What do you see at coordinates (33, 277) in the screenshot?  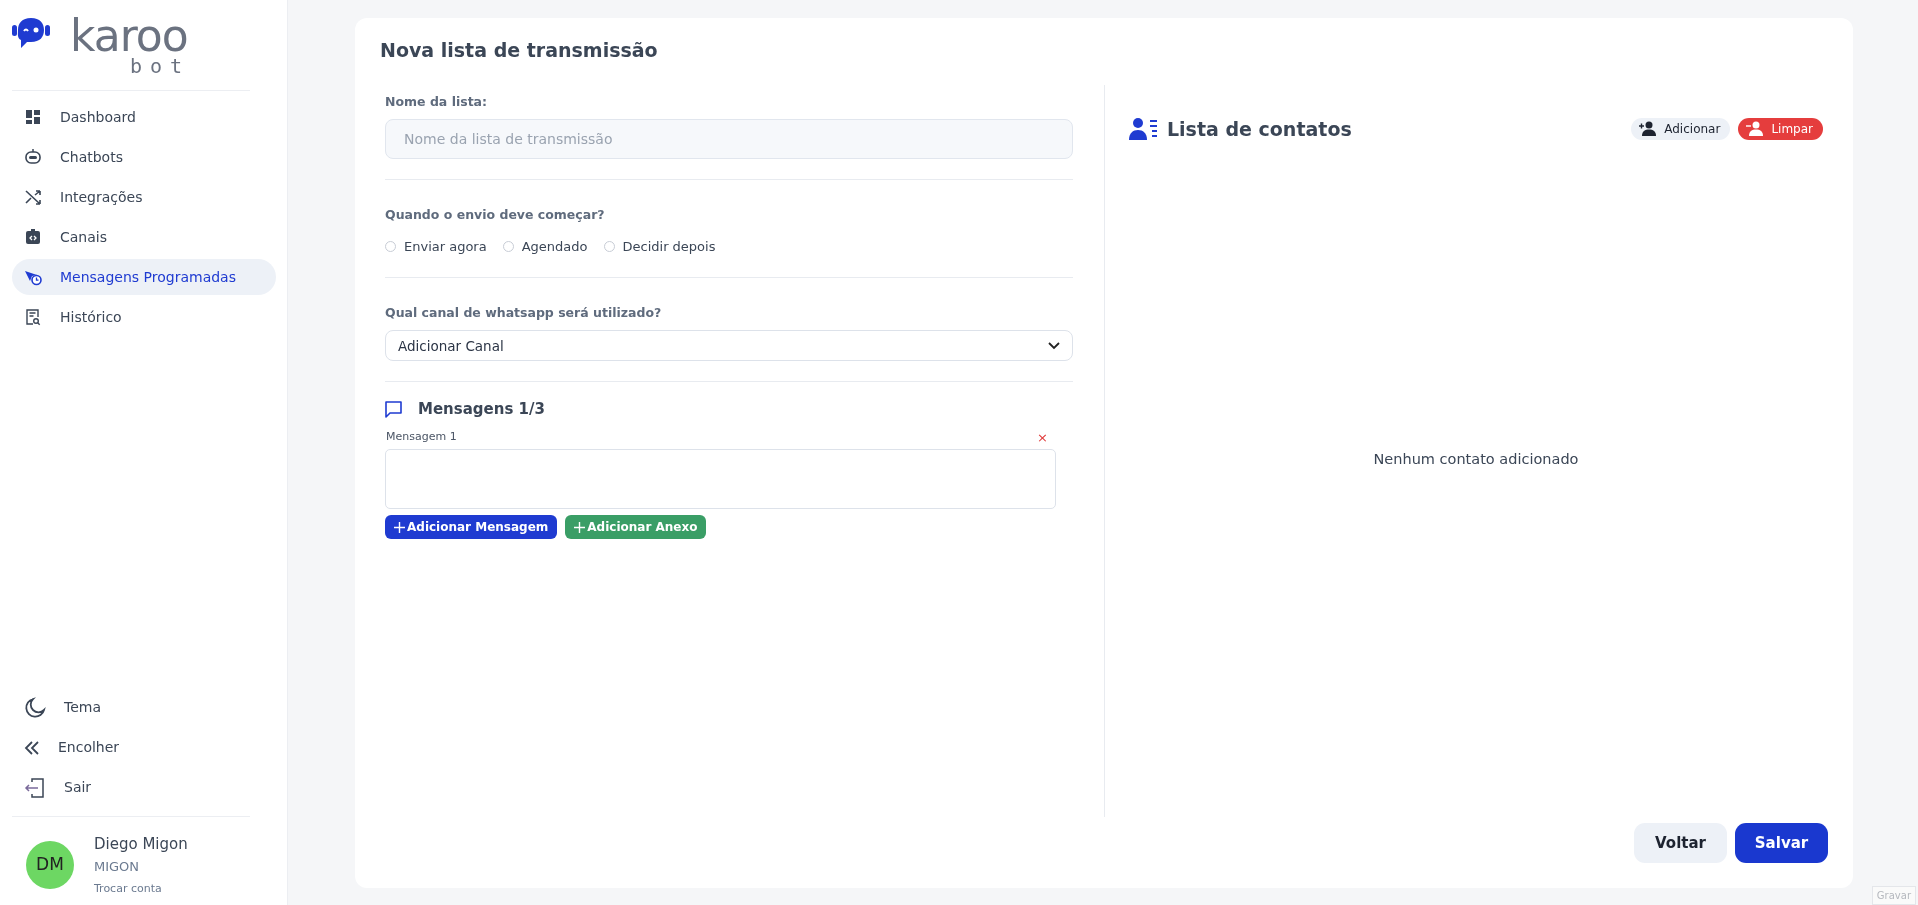 I see `send-clock-icon` at bounding box center [33, 277].